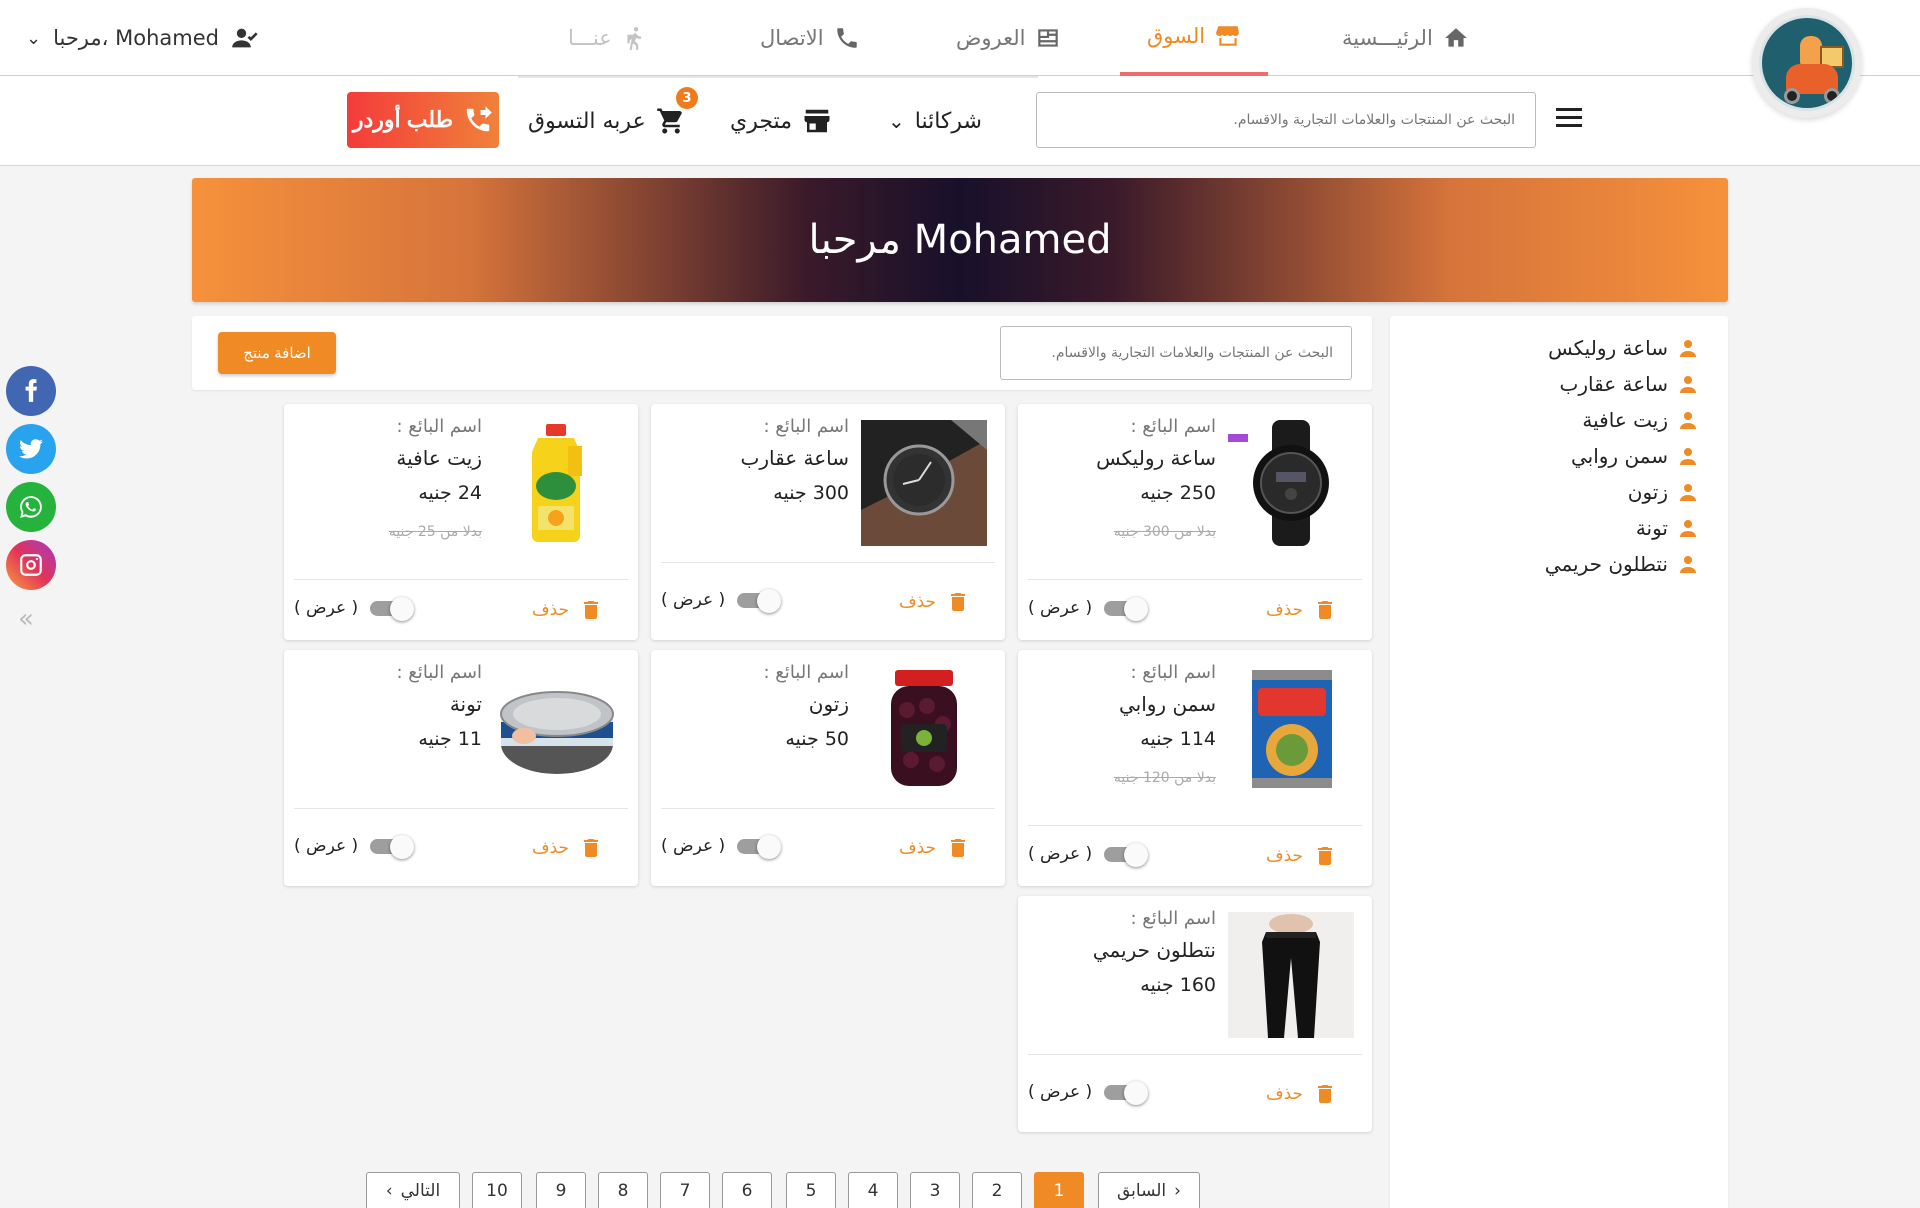 Image resolution: width=1920 pixels, height=1208 pixels. What do you see at coordinates (623, 1190) in the screenshot?
I see `page-8: 8` at bounding box center [623, 1190].